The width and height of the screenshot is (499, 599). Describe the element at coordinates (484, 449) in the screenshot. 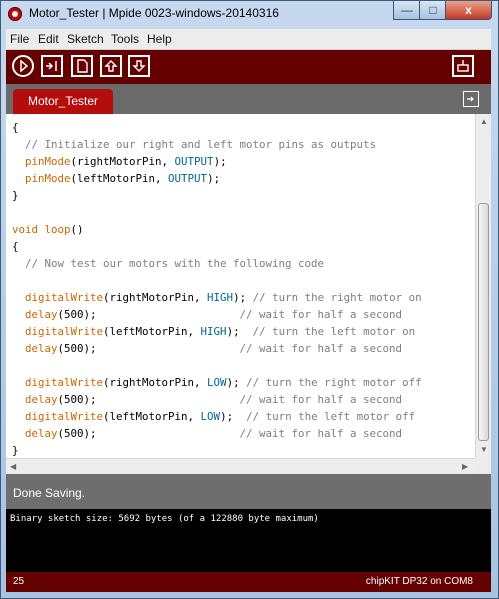

I see `scroll-down-icon: ▼` at that location.